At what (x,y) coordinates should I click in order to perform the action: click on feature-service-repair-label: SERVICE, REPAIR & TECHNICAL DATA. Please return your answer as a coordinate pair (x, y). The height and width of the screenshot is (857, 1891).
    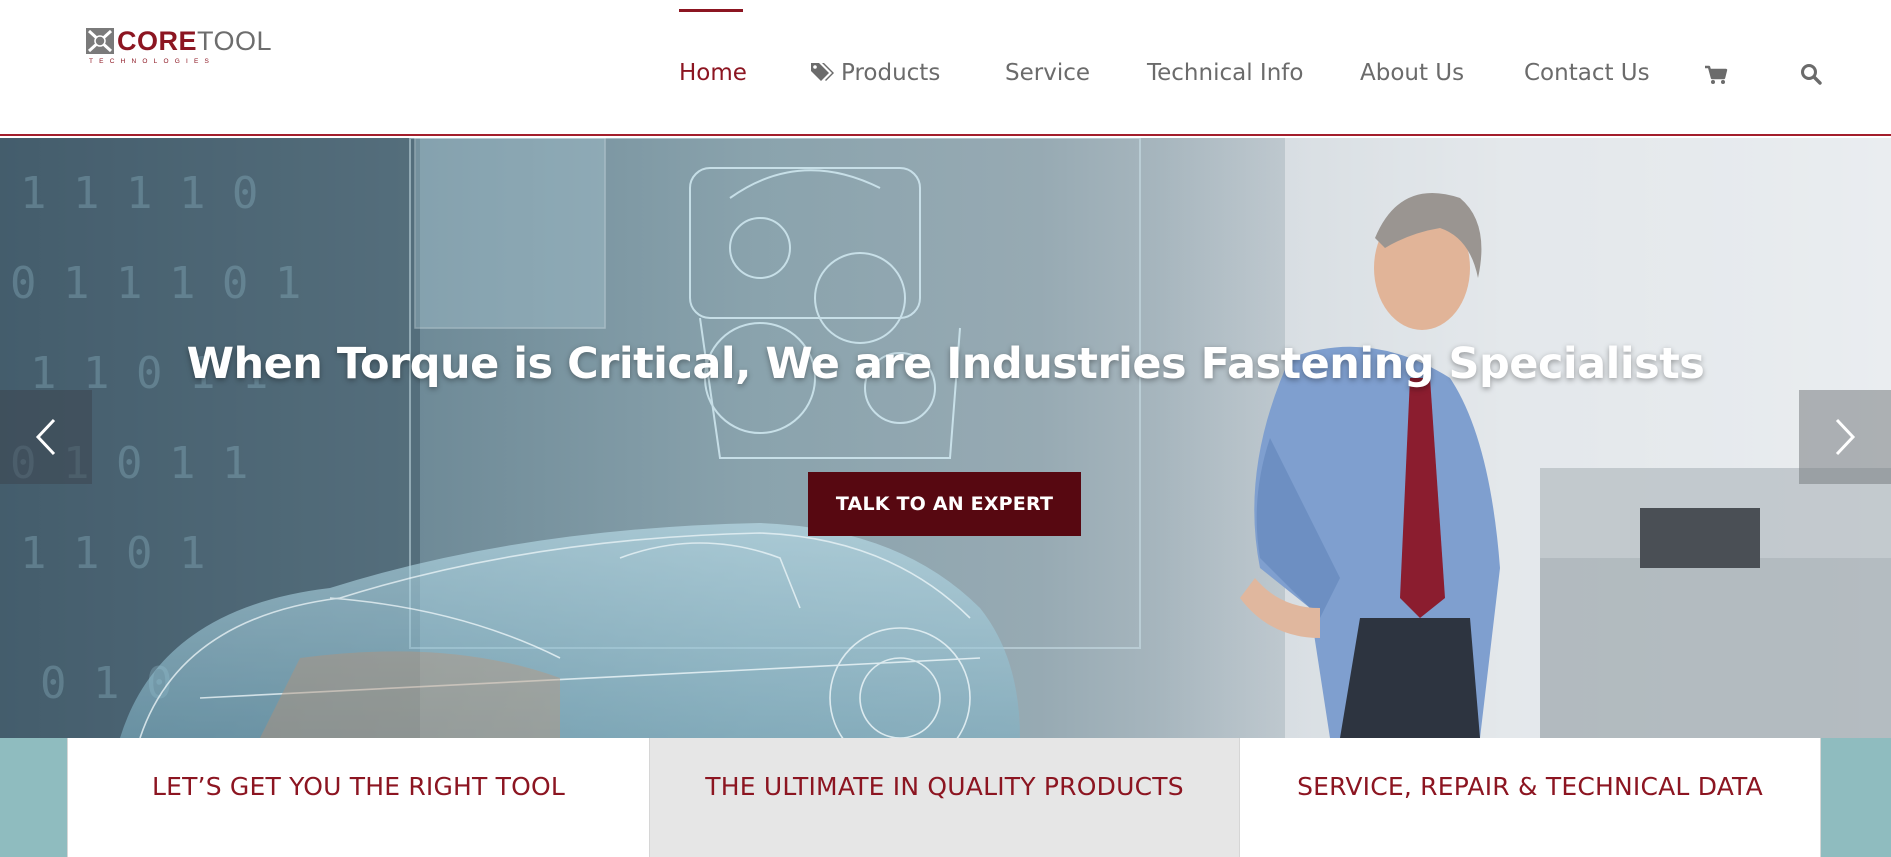
    Looking at the image, I should click on (1530, 786).